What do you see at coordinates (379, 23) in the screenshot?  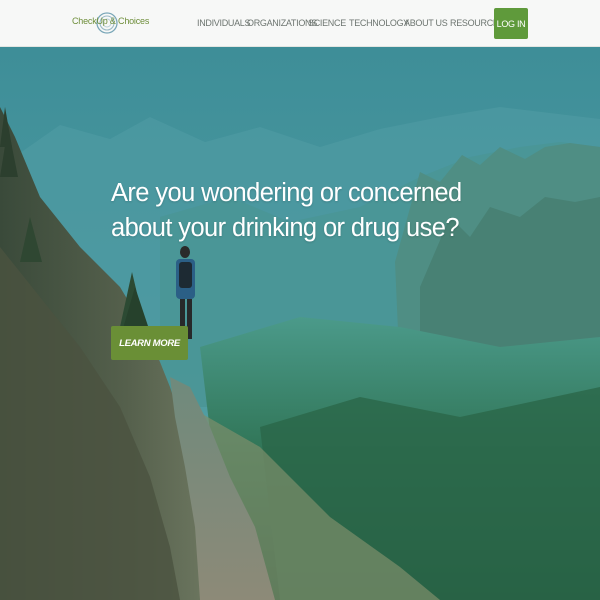 I see `nav-item-technology: TECHNOLOGY` at bounding box center [379, 23].